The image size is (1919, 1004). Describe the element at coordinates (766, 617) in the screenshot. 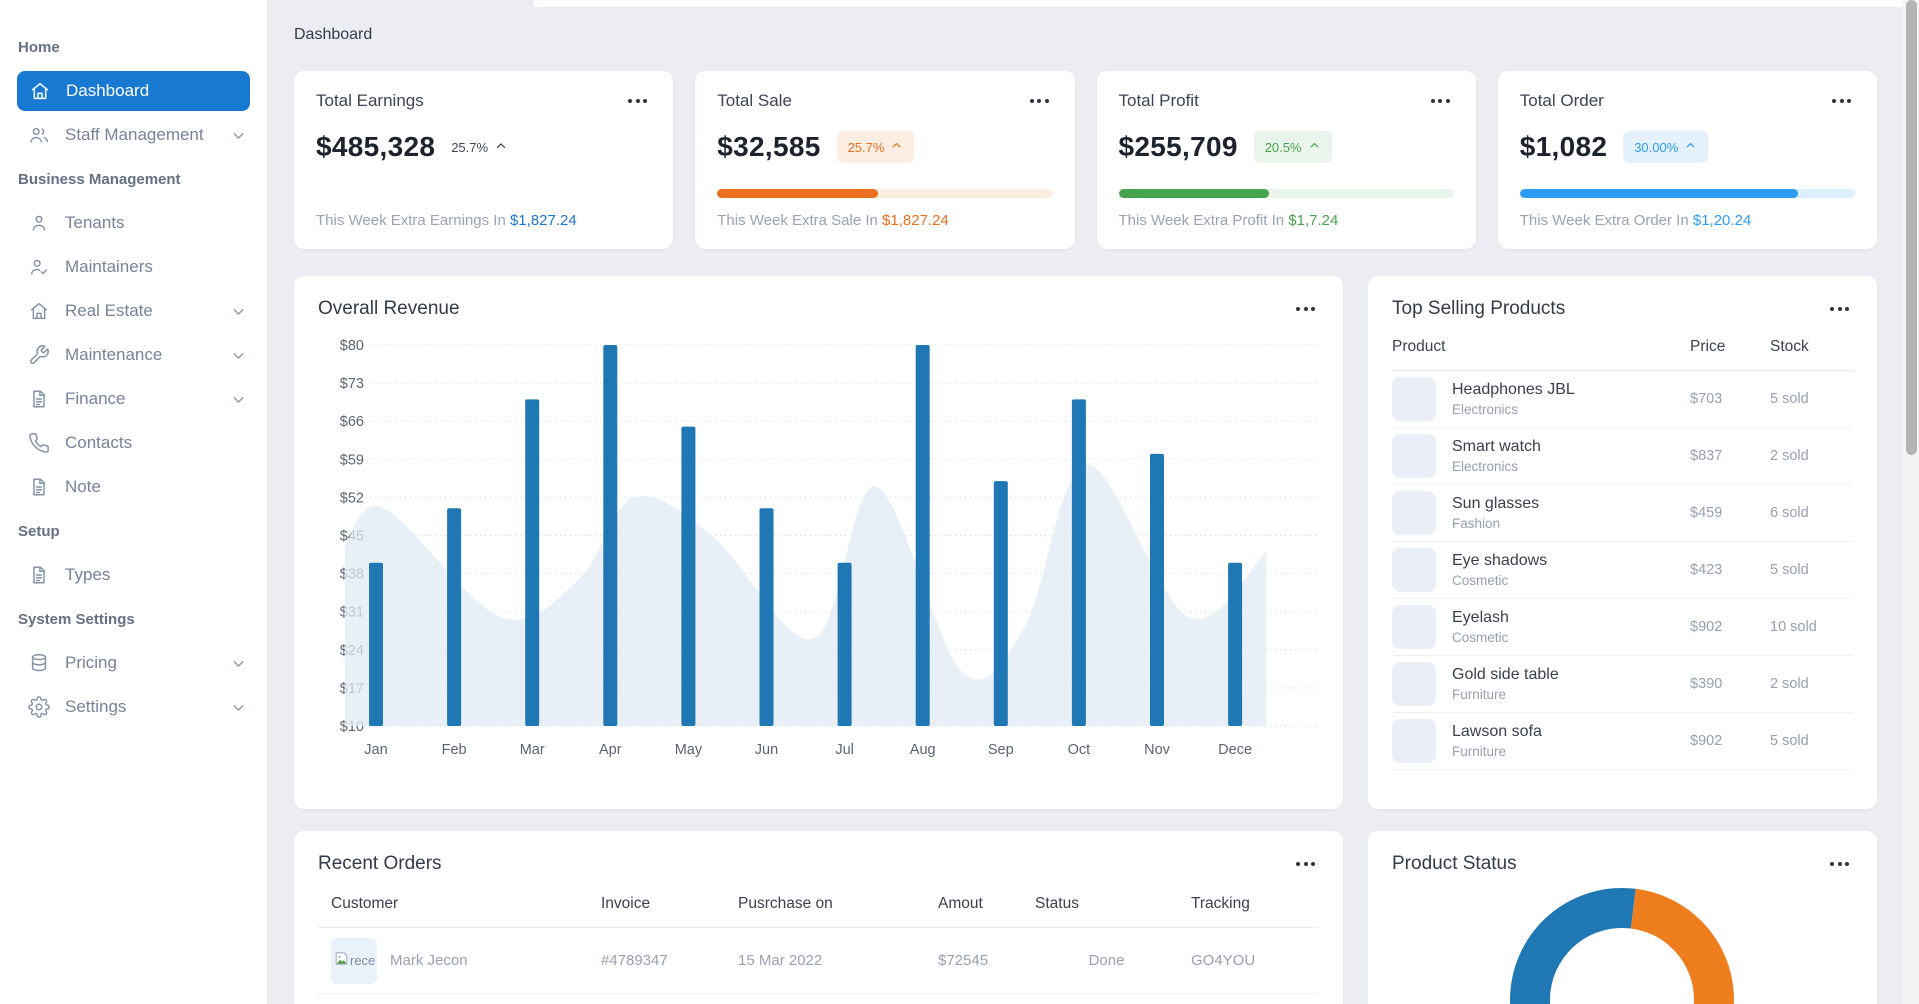

I see `bar-jun` at that location.